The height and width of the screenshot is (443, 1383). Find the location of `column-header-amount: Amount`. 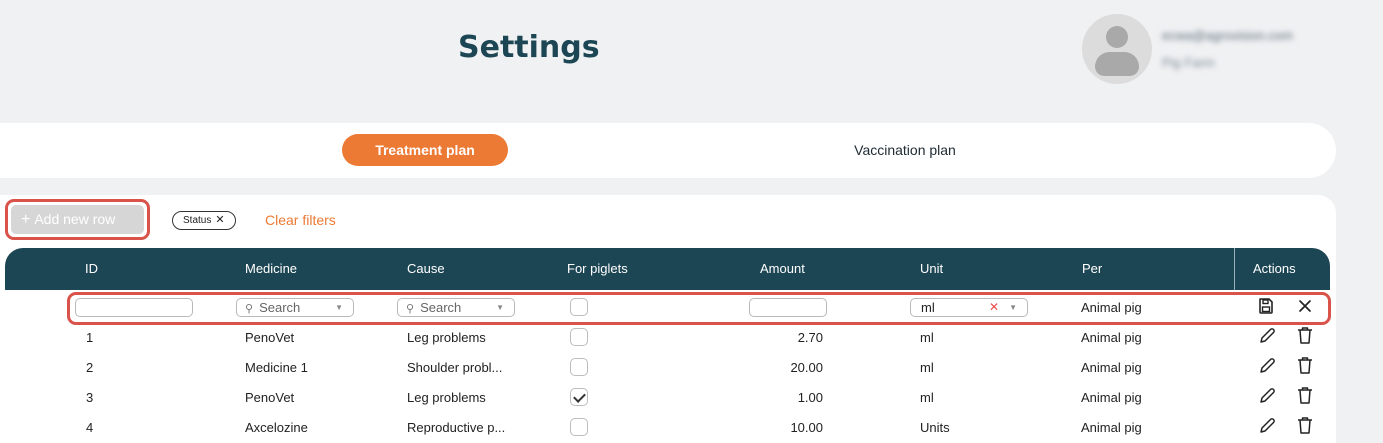

column-header-amount: Amount is located at coordinates (782, 269).